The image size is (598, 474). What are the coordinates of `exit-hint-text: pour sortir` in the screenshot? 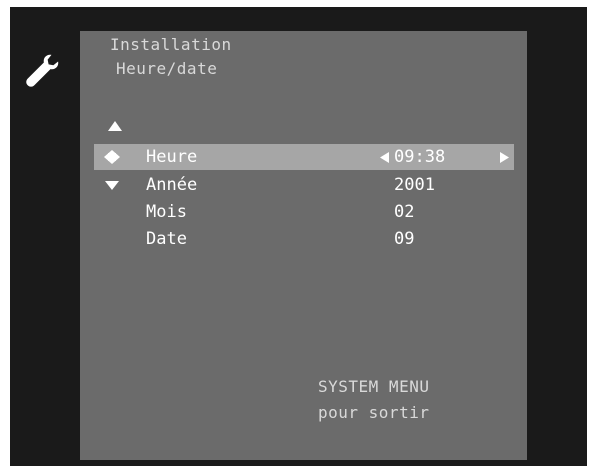 It's located at (374, 412).